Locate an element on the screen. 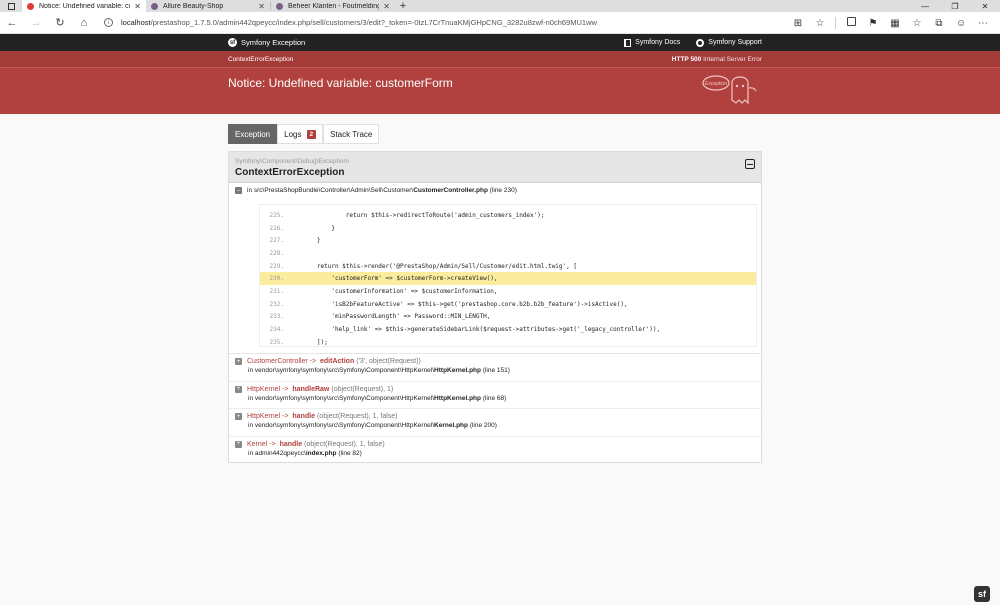 This screenshot has height=605, width=1000. http-status: HTTP 500 Internal Server Error is located at coordinates (716, 59).